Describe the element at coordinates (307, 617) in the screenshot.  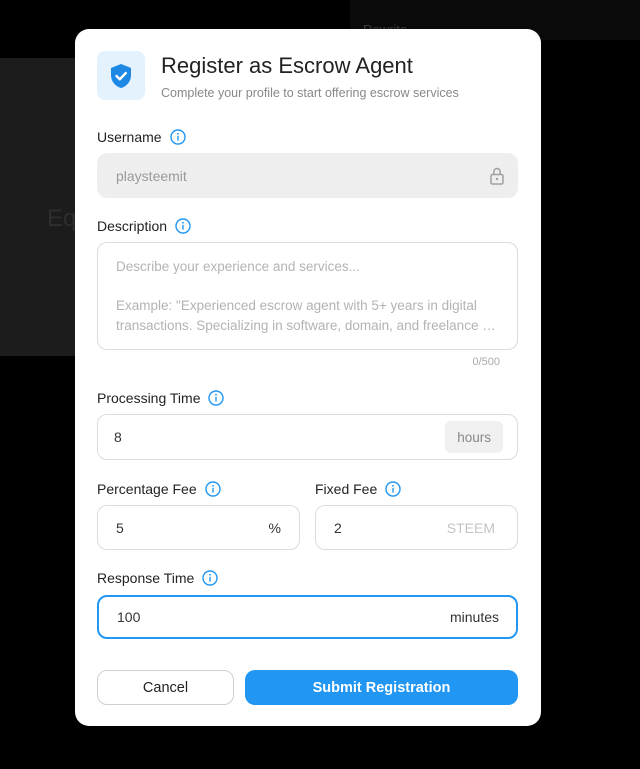
I see `response-time-input: 100 minutes` at that location.